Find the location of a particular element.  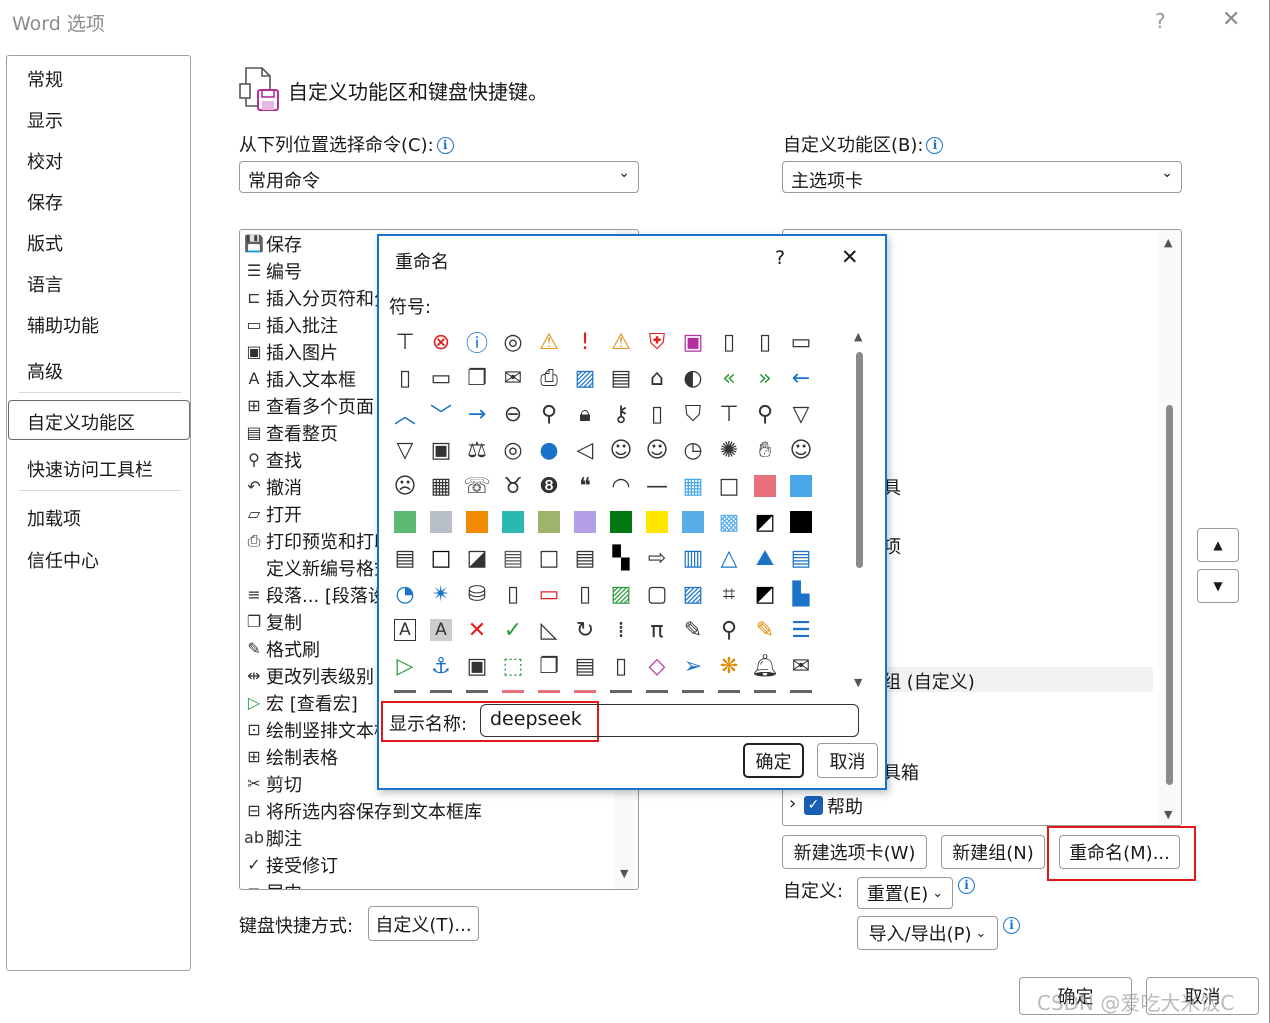

folder-open-icon: ▭ is located at coordinates (441, 378).